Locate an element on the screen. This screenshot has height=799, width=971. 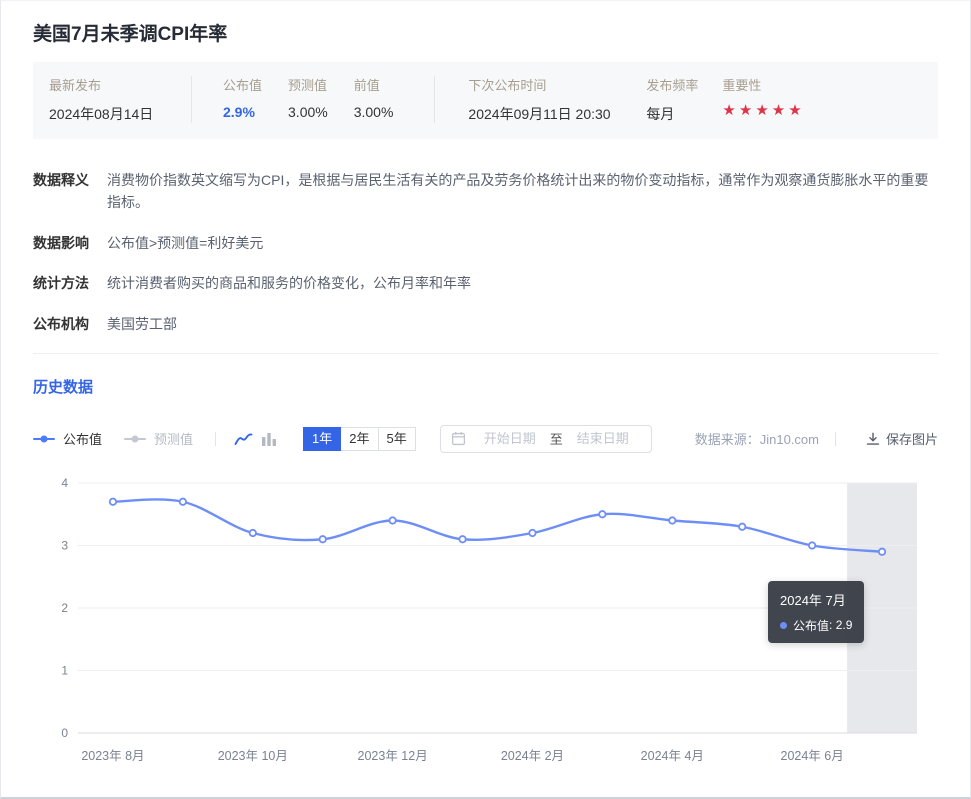
frequency-value: 每月 is located at coordinates (660, 114).